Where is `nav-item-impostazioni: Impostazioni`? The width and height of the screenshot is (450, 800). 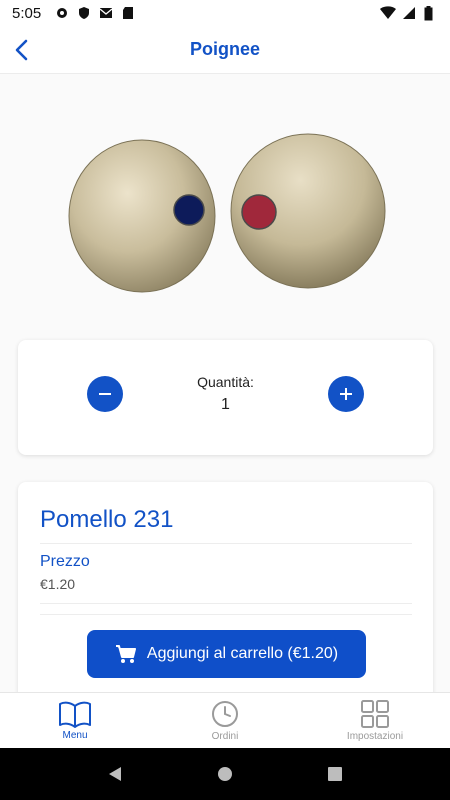
nav-item-impostazioni: Impostazioni is located at coordinates (375, 720).